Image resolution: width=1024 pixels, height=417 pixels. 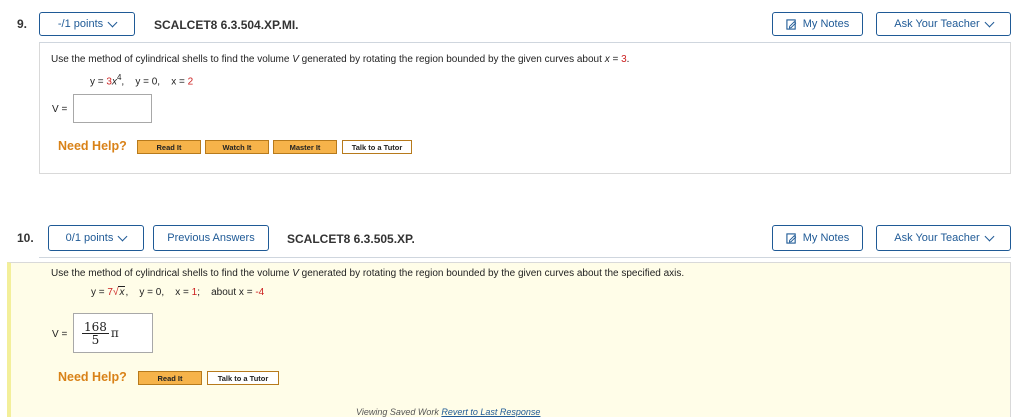 What do you see at coordinates (237, 147) in the screenshot?
I see `q9-watch-it-button: Watch It` at bounding box center [237, 147].